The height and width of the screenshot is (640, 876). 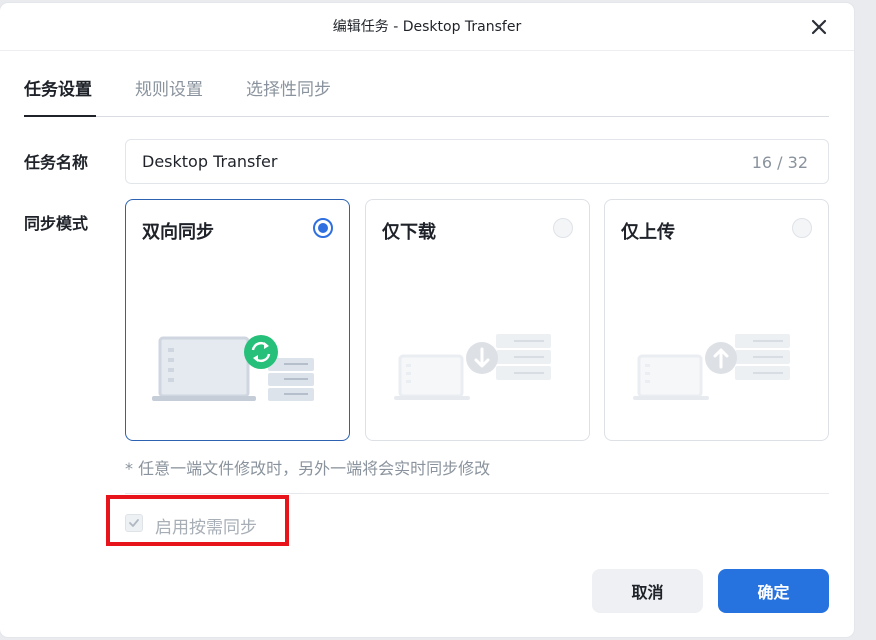 What do you see at coordinates (56, 223) in the screenshot?
I see `sync-mode-label: 同步模式` at bounding box center [56, 223].